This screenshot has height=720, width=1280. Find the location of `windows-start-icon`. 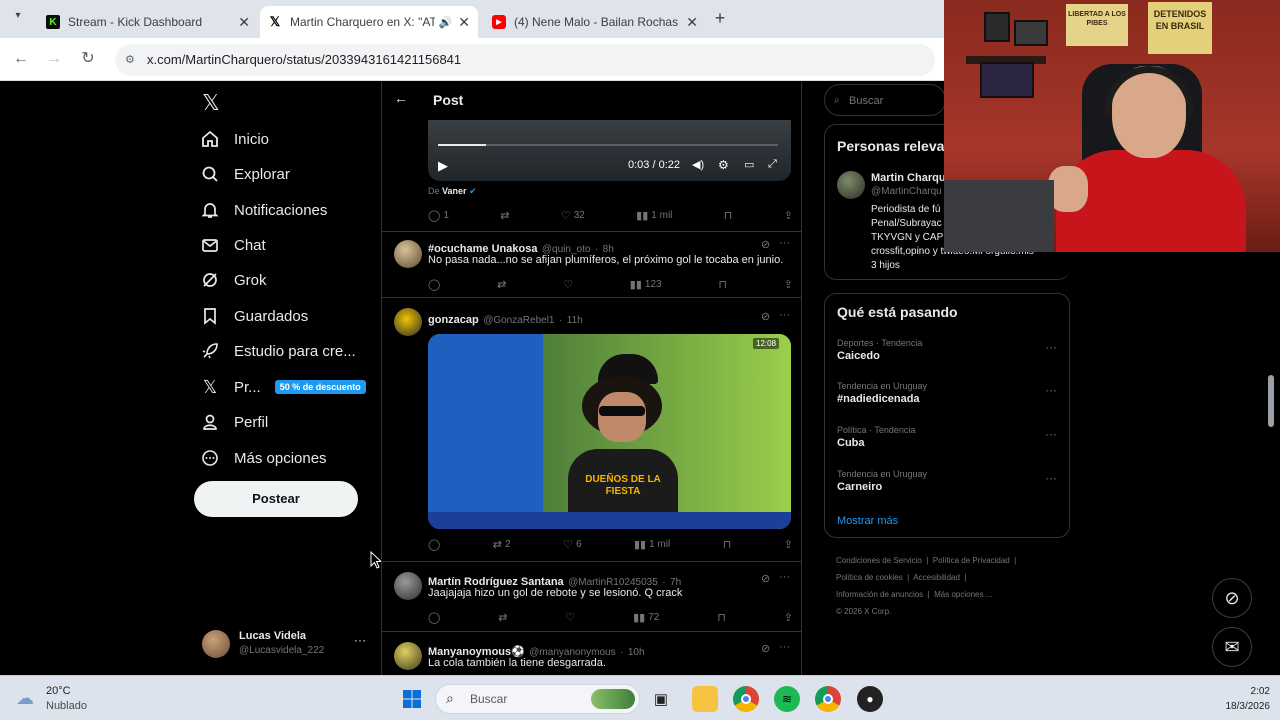

windows-start-icon is located at coordinates (412, 699).